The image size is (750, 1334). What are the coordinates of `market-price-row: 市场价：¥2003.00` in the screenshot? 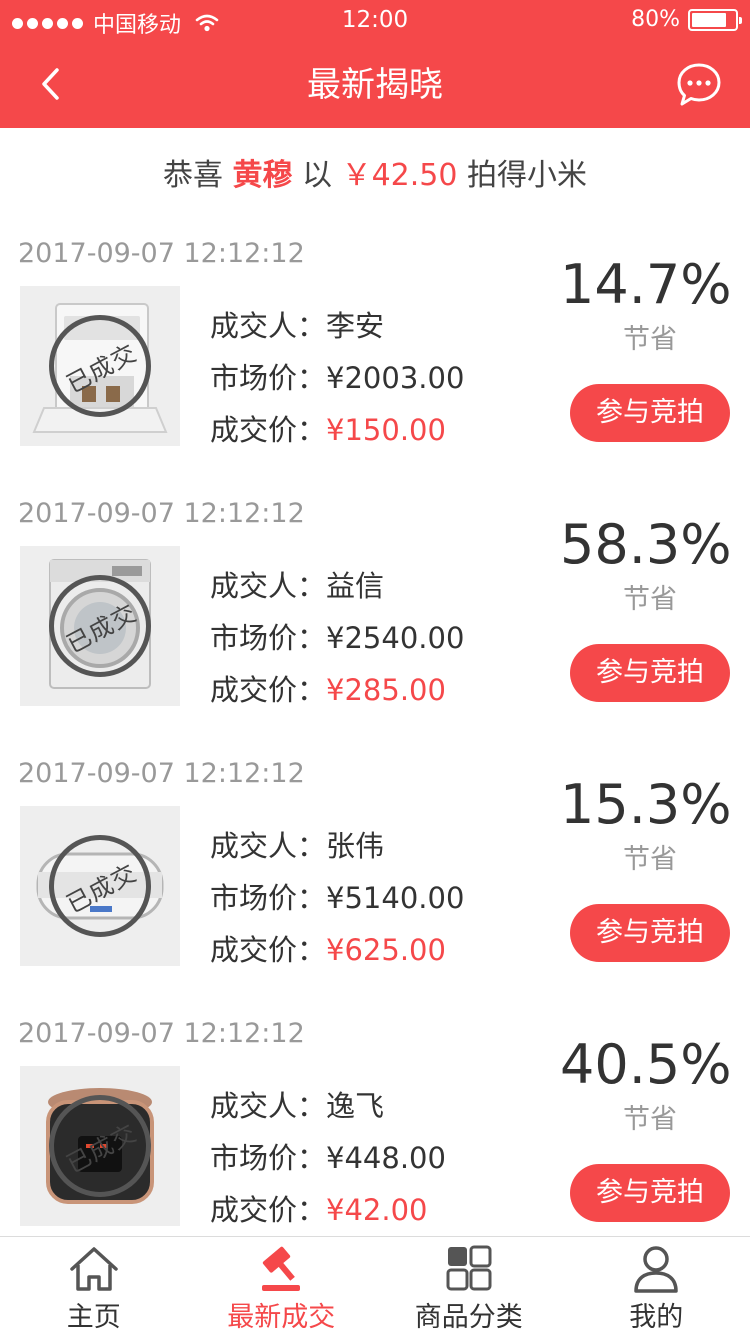 It's located at (337, 378).